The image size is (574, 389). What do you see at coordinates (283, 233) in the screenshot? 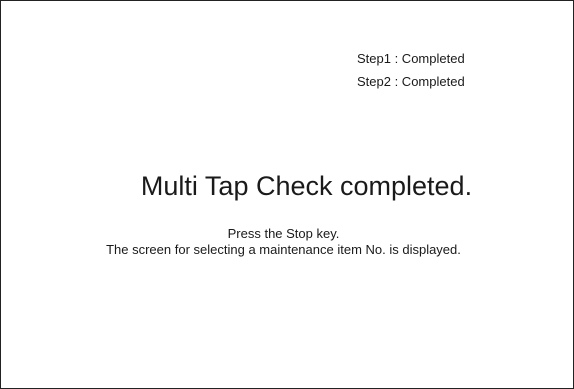
I see `instruction-line-stop-key: Press the Stop key.` at bounding box center [283, 233].